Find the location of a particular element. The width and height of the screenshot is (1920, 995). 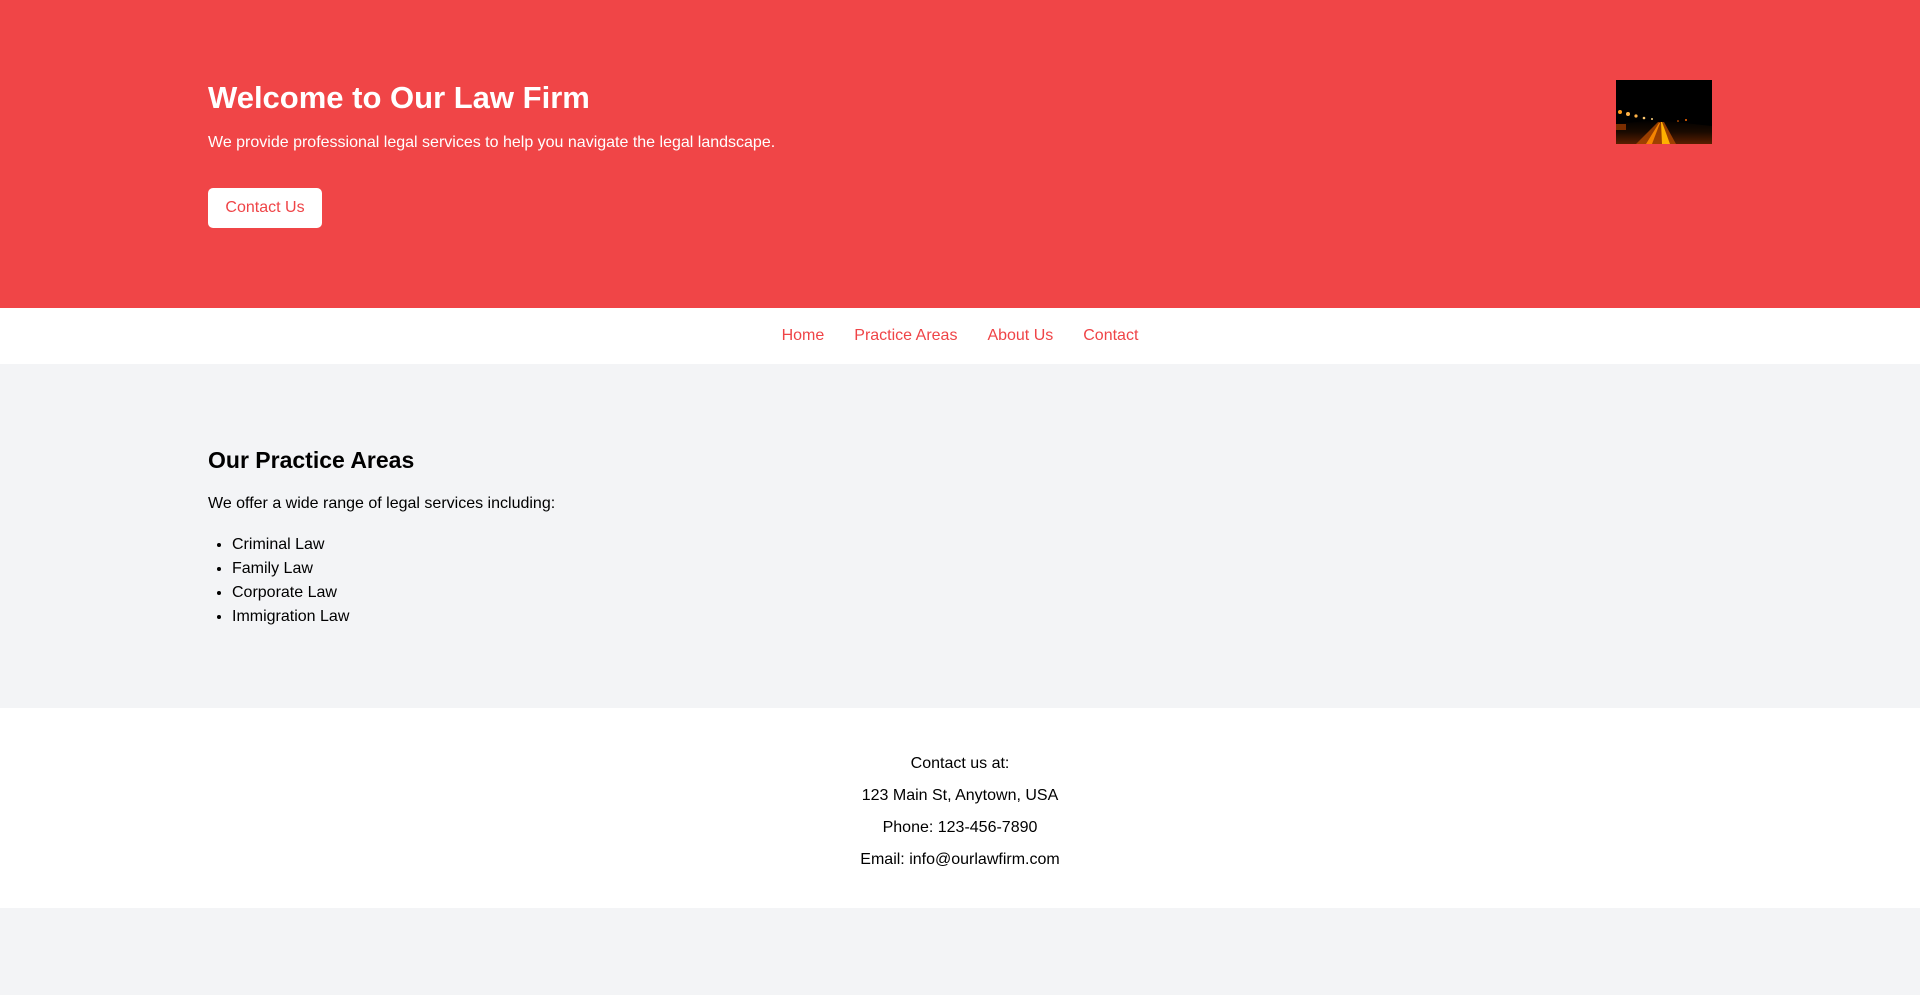

hero-title: Welcome to Our Law Firm is located at coordinates (399, 97).